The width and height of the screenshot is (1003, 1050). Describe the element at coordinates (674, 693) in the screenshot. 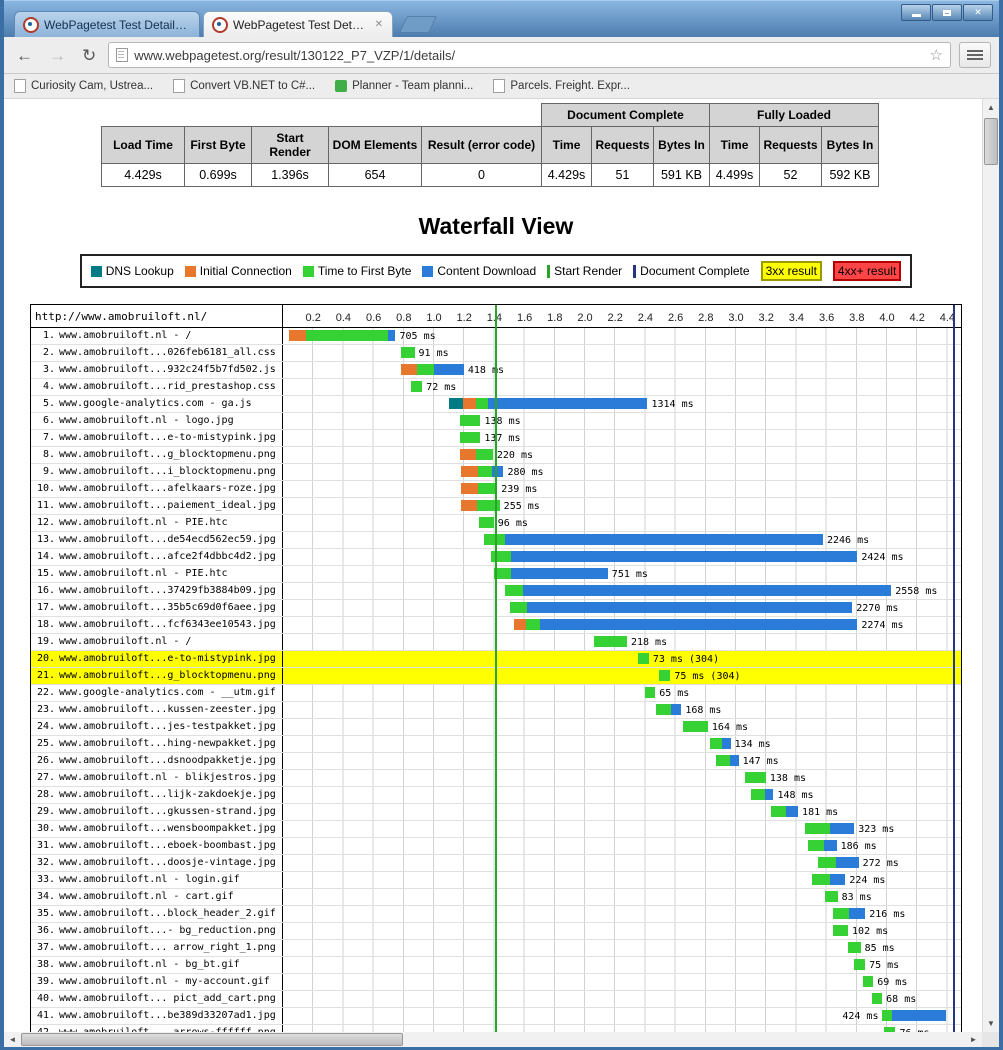

I see `request-time-label: 65 ms` at that location.